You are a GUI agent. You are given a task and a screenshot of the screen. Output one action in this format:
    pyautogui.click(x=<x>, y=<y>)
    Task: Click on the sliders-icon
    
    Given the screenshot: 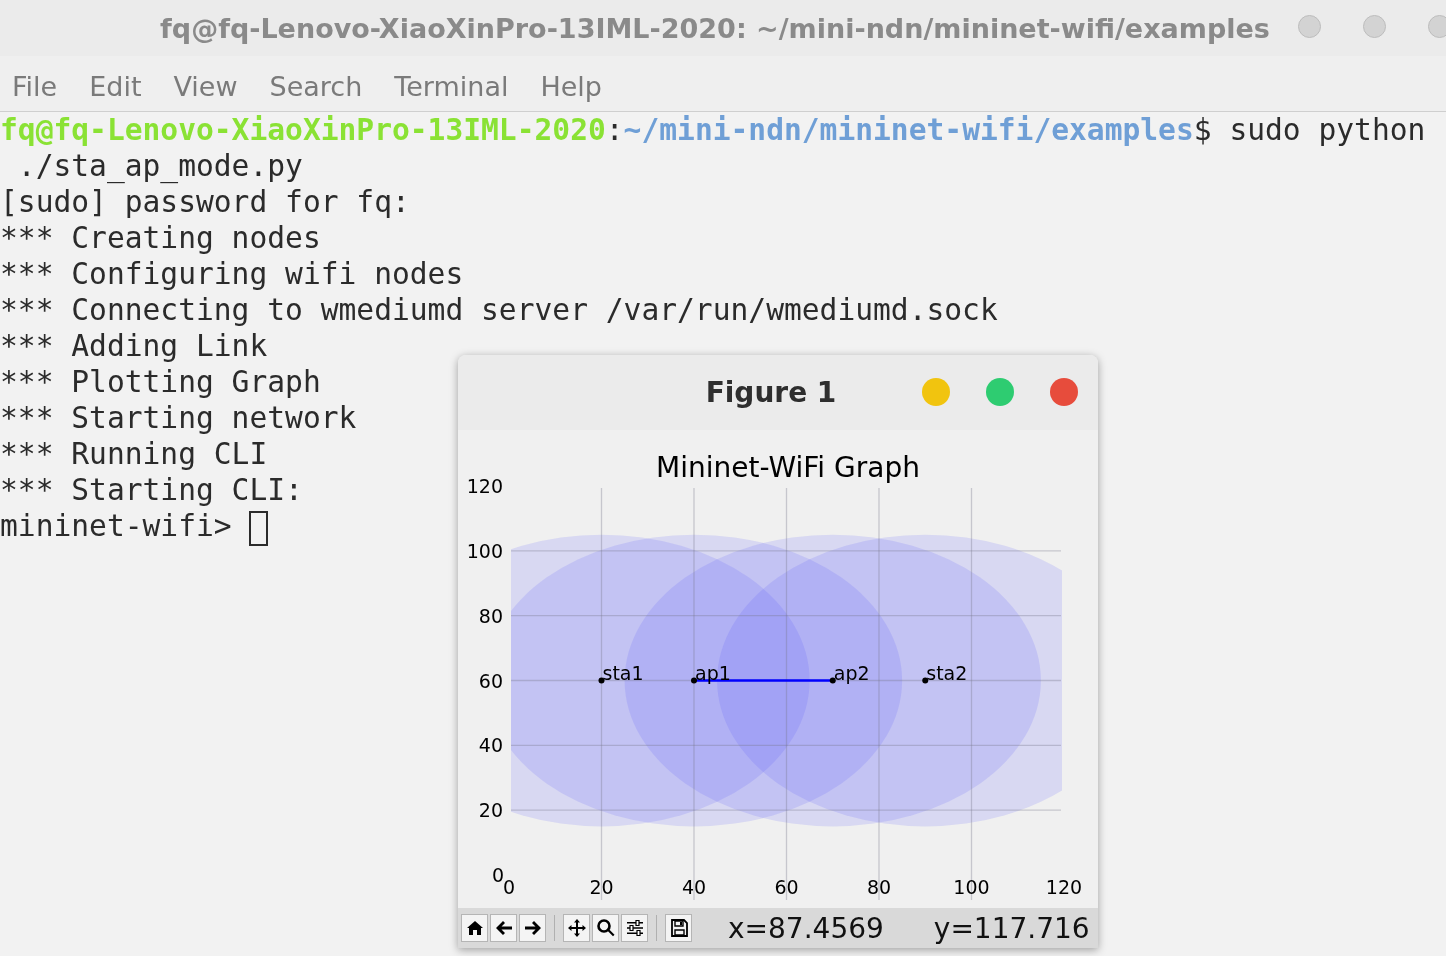 What is the action you would take?
    pyautogui.click(x=634, y=928)
    